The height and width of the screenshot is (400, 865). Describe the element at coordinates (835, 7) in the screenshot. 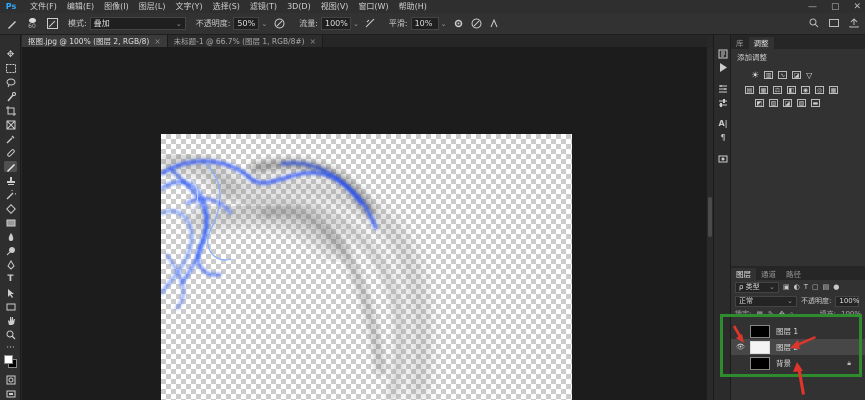

I see `maximize-button: ▢` at that location.